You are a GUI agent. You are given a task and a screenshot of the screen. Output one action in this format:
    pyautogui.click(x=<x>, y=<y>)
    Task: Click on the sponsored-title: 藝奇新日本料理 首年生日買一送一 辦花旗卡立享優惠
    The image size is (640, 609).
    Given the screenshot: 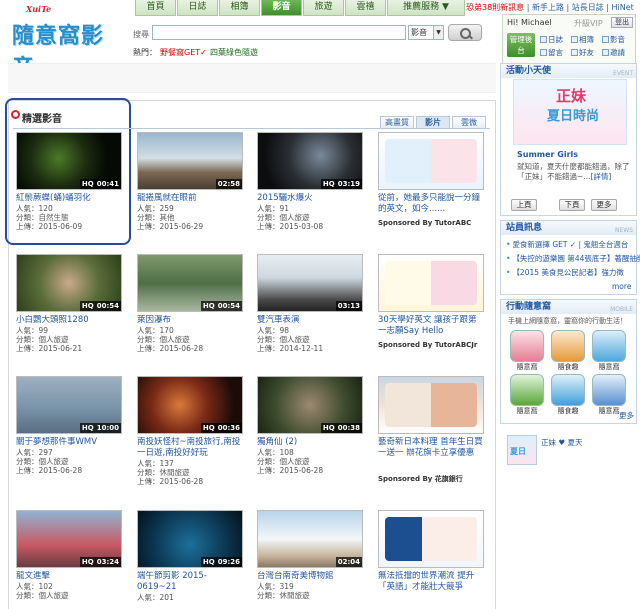 What is the action you would take?
    pyautogui.click(x=431, y=453)
    